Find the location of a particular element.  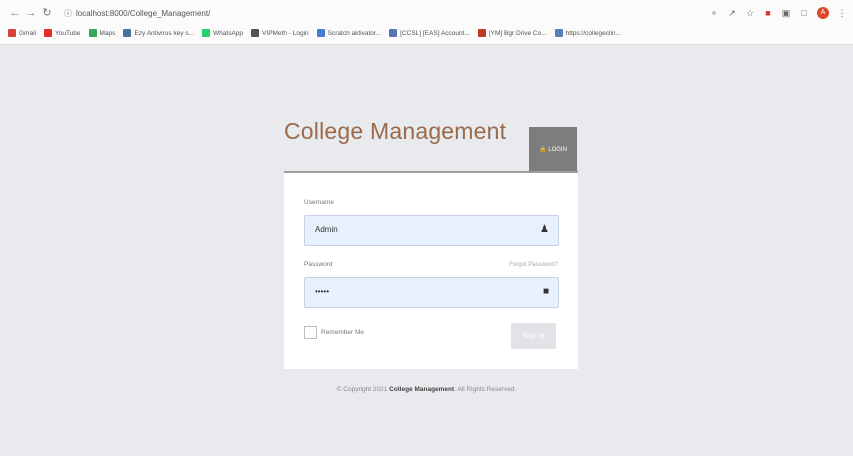

login-tab: 🔒 LOGIN is located at coordinates (553, 149).